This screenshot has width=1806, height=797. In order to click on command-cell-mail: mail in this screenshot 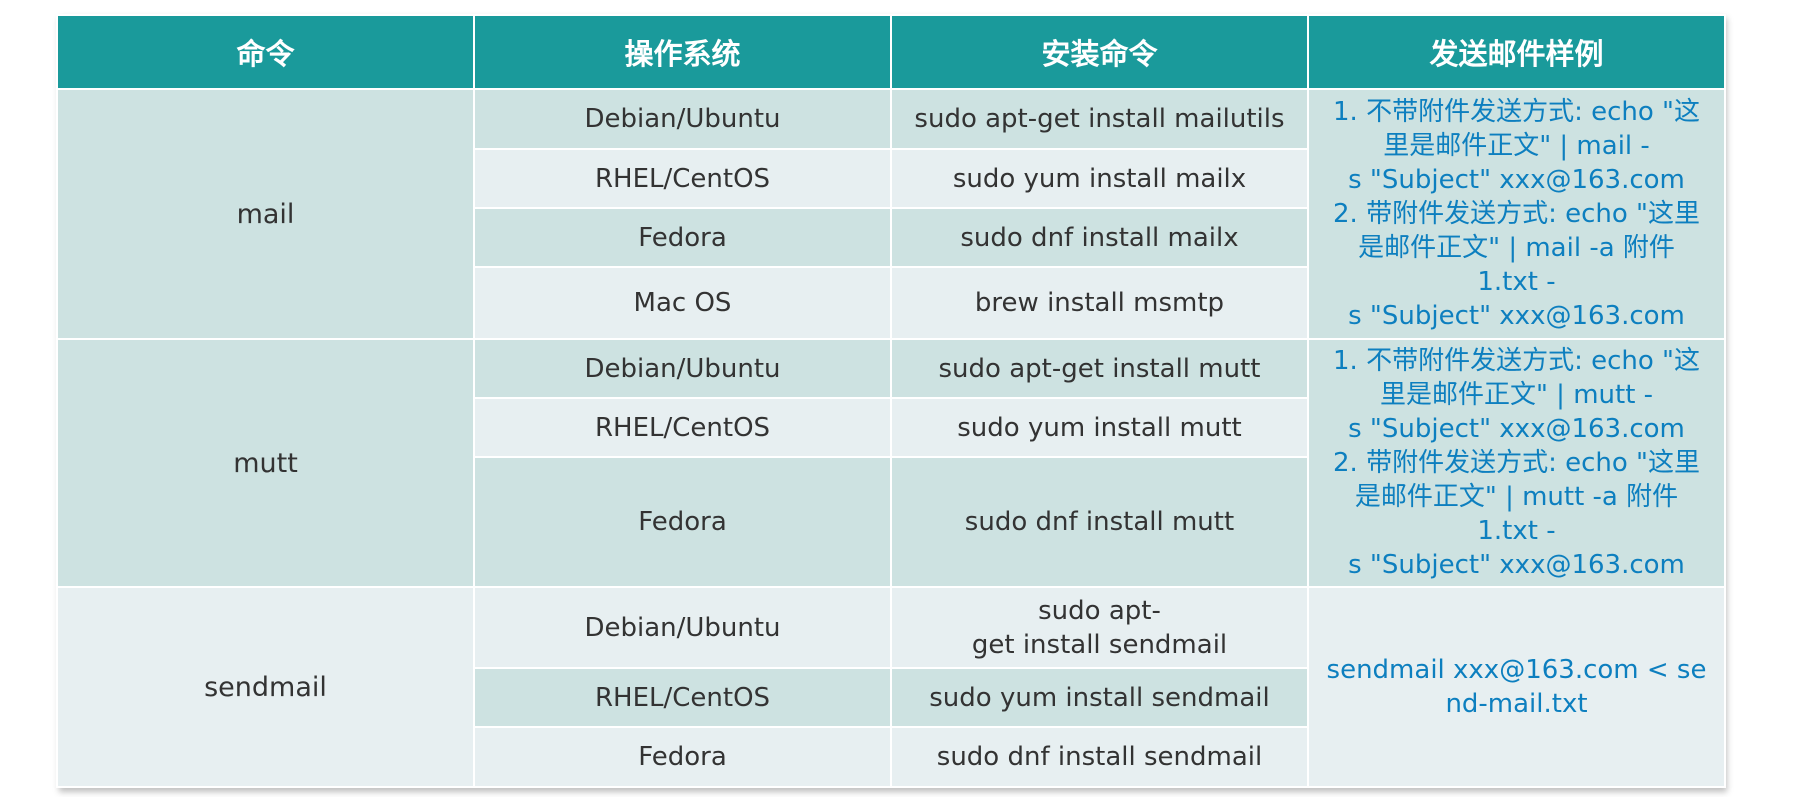, I will do `click(265, 214)`.